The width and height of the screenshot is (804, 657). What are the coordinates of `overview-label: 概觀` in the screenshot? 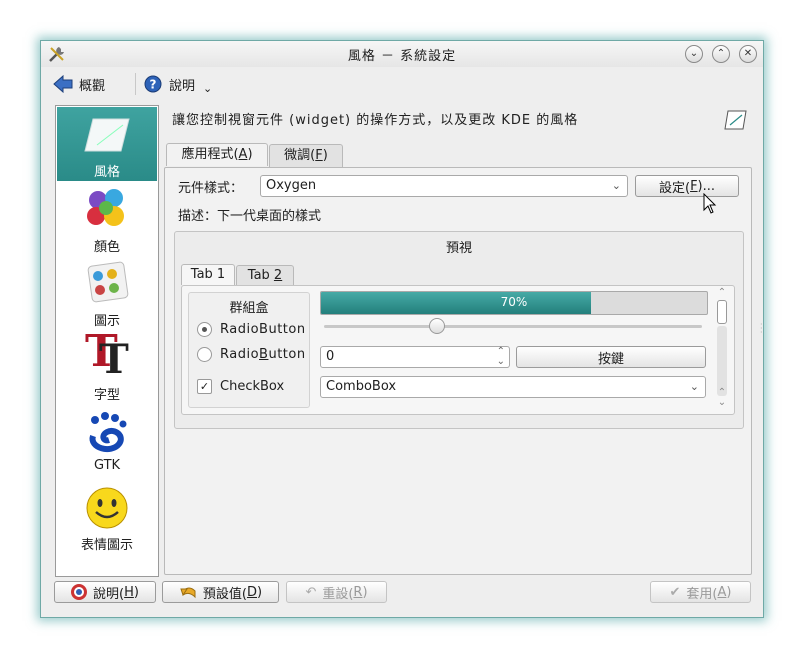 It's located at (92, 86).